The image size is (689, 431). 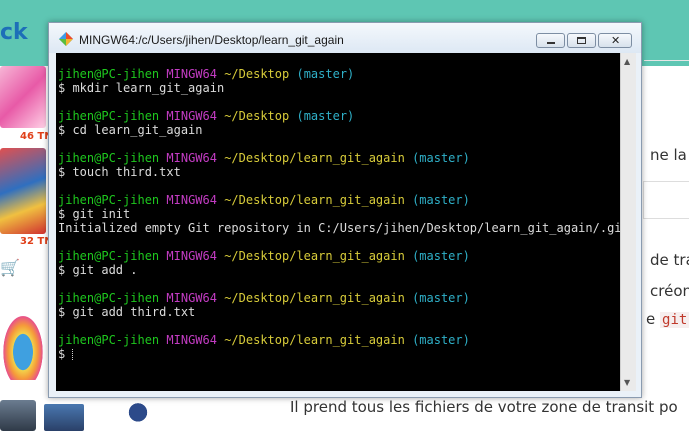 What do you see at coordinates (18, 415) in the screenshot?
I see `product-thumbnail-toolkit` at bounding box center [18, 415].